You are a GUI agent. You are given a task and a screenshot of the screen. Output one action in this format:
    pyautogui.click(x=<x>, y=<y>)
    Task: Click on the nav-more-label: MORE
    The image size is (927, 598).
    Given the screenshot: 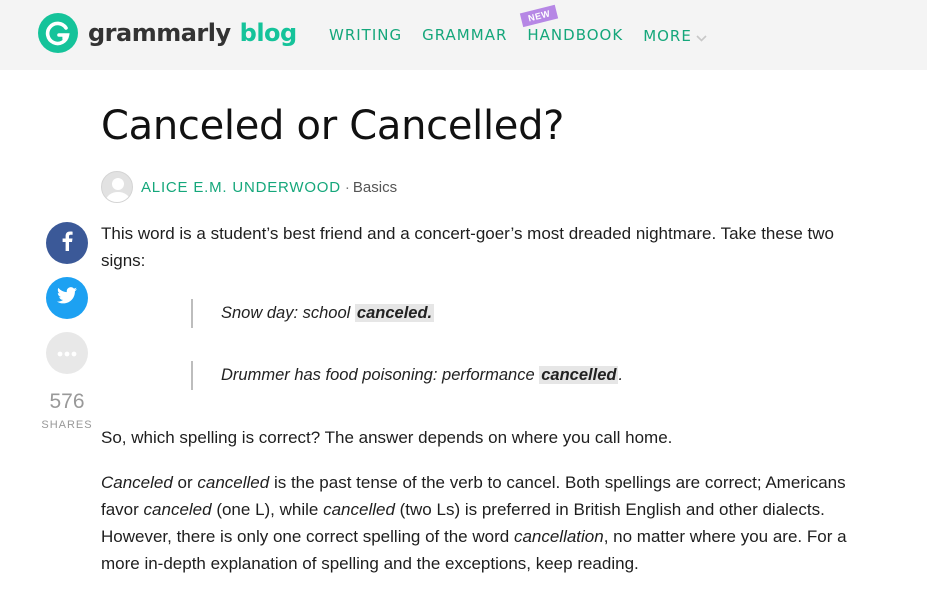 What is the action you would take?
    pyautogui.click(x=667, y=36)
    